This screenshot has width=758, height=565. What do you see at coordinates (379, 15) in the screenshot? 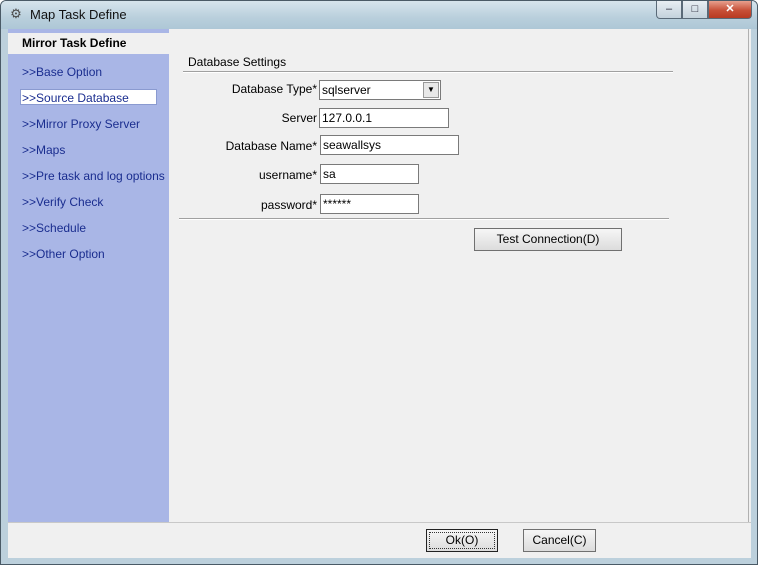
I see `title-bar: ⚙ Map Task Define – □ ✕` at bounding box center [379, 15].